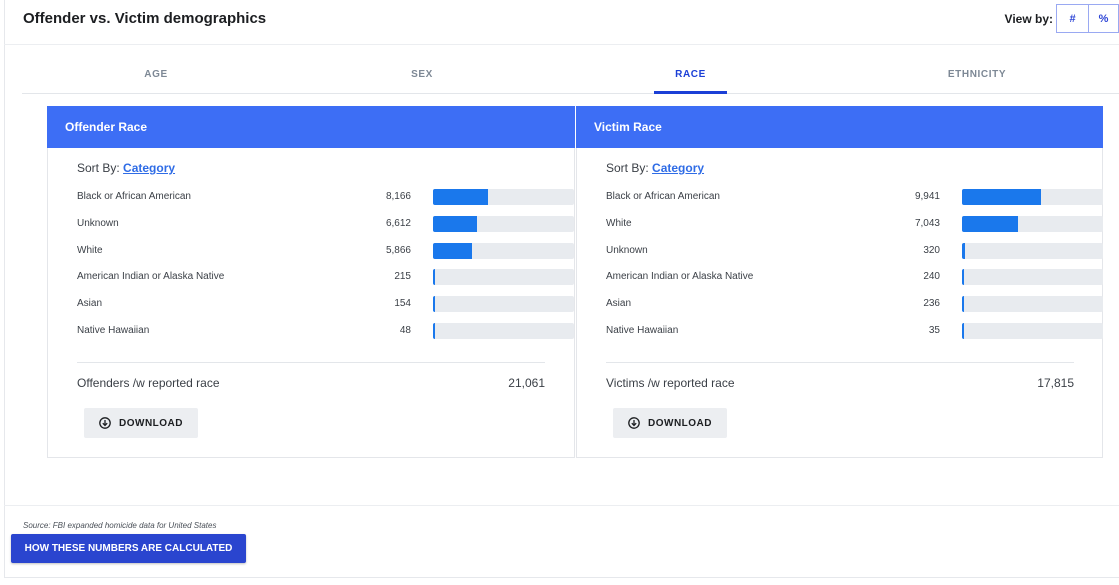 The height and width of the screenshot is (585, 1119). I want to click on tab-ethnicity: ETHNICITY, so click(977, 74).